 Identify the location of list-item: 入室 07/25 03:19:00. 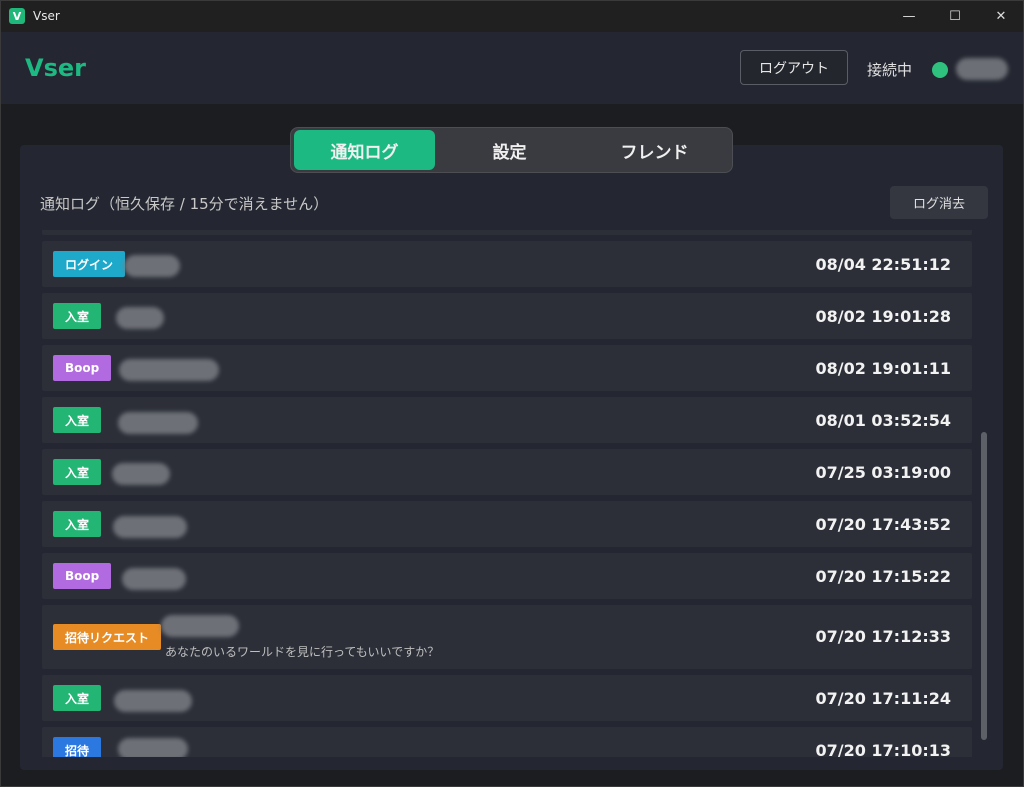
(507, 472).